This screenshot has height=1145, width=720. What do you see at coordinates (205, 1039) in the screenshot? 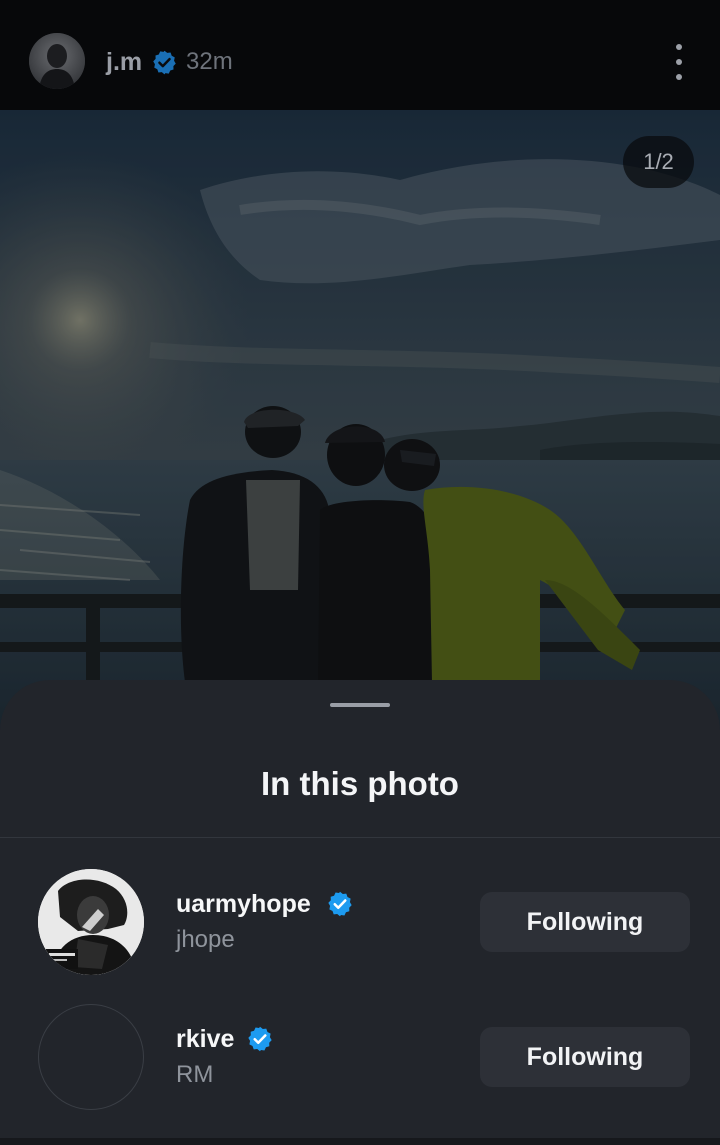
I see `tagged-person-username: rkive` at bounding box center [205, 1039].